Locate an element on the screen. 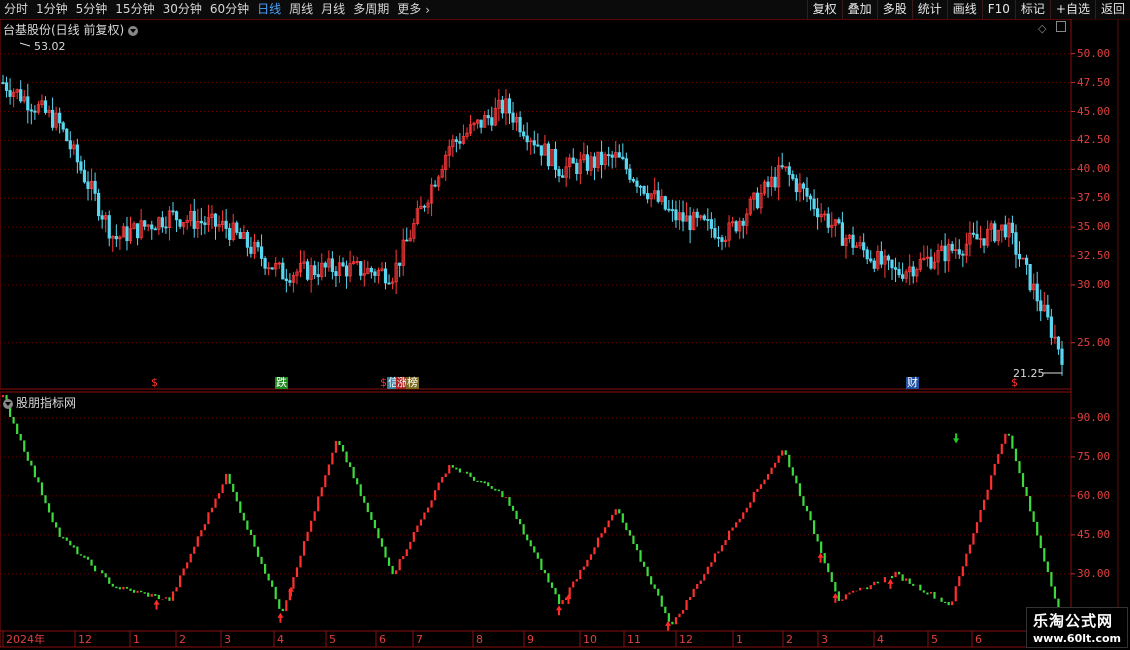 The image size is (1130, 650). signal-marker: 财 is located at coordinates (912, 383).